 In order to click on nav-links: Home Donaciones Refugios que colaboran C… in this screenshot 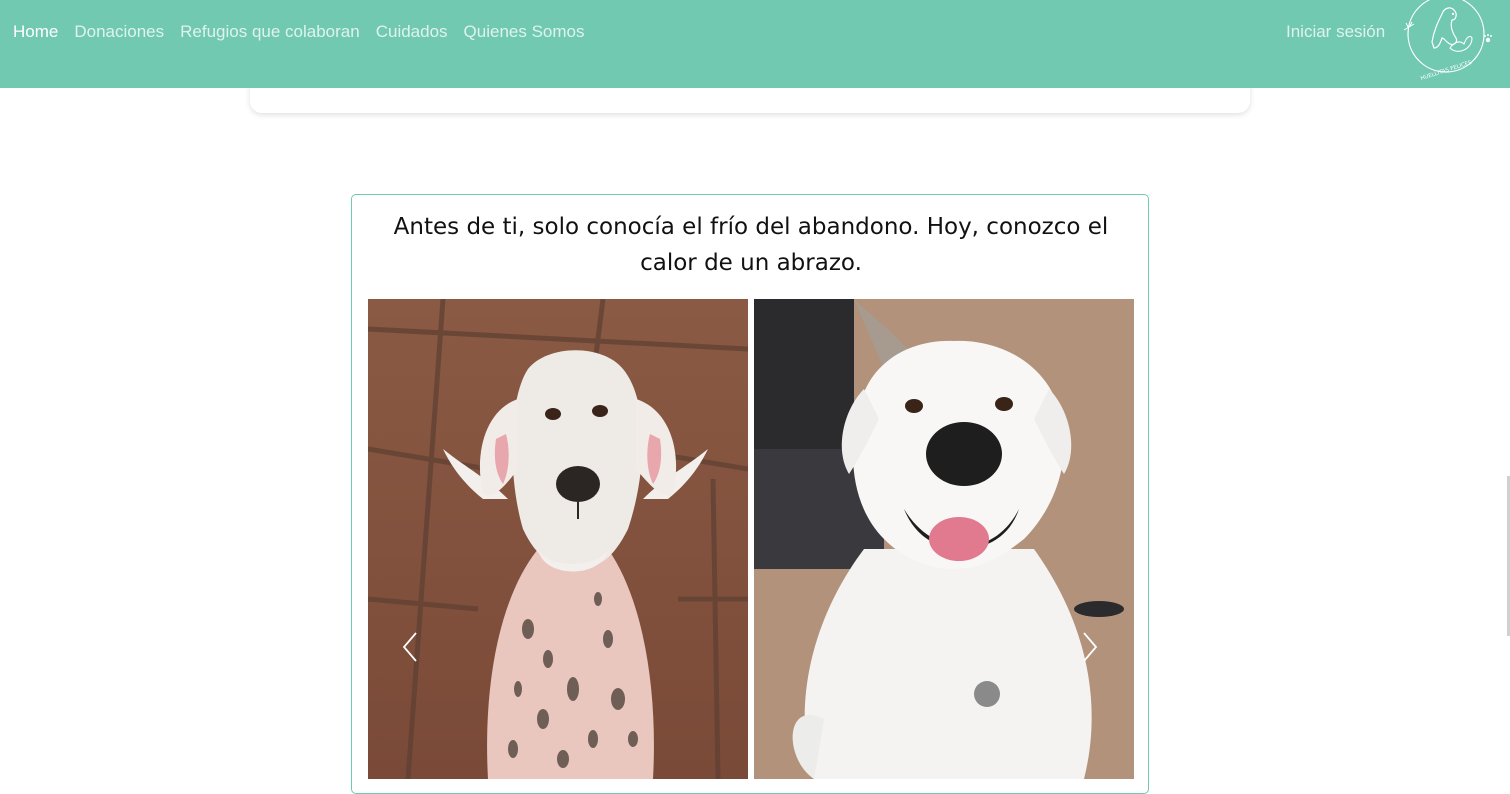, I will do `click(299, 32)`.